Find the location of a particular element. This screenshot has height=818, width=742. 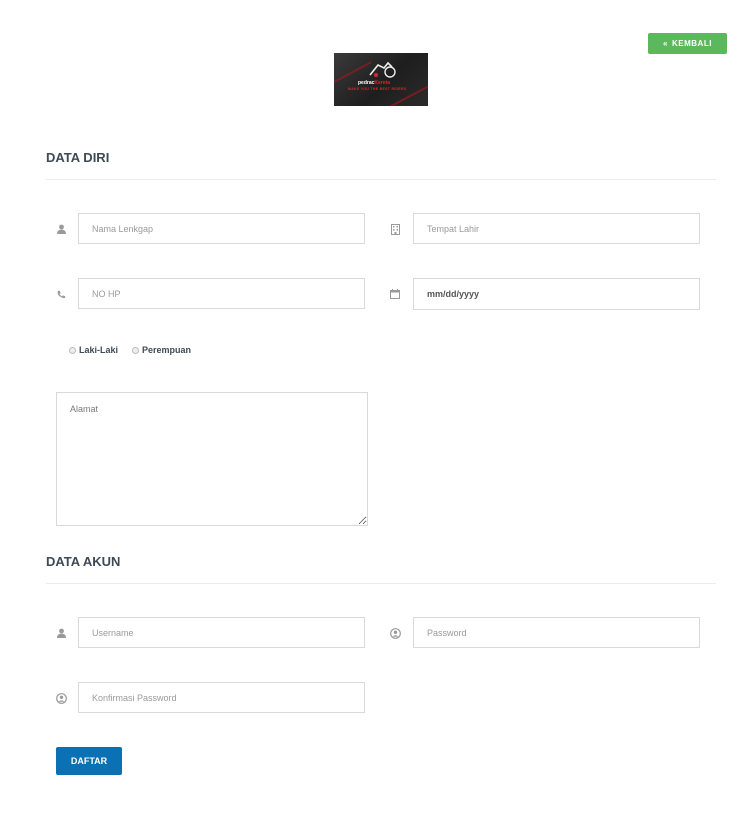

calendar-icon is located at coordinates (395, 294).